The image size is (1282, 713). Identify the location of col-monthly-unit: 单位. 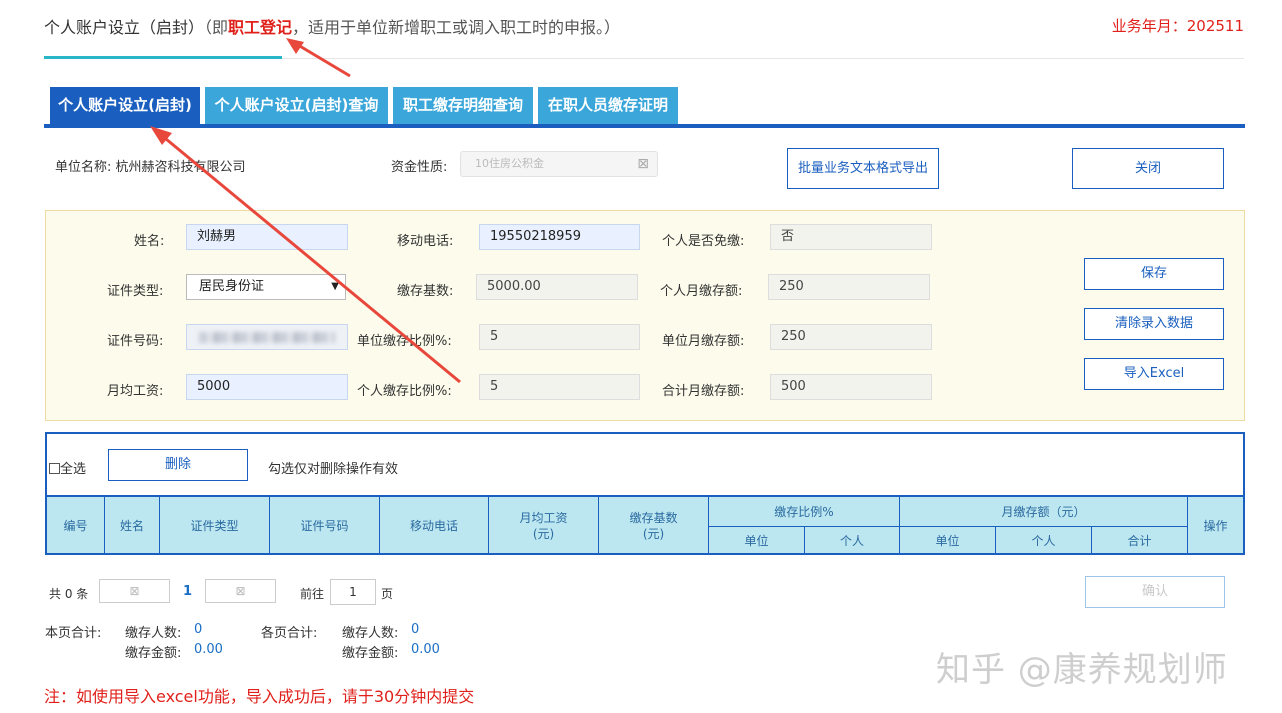
(948, 541).